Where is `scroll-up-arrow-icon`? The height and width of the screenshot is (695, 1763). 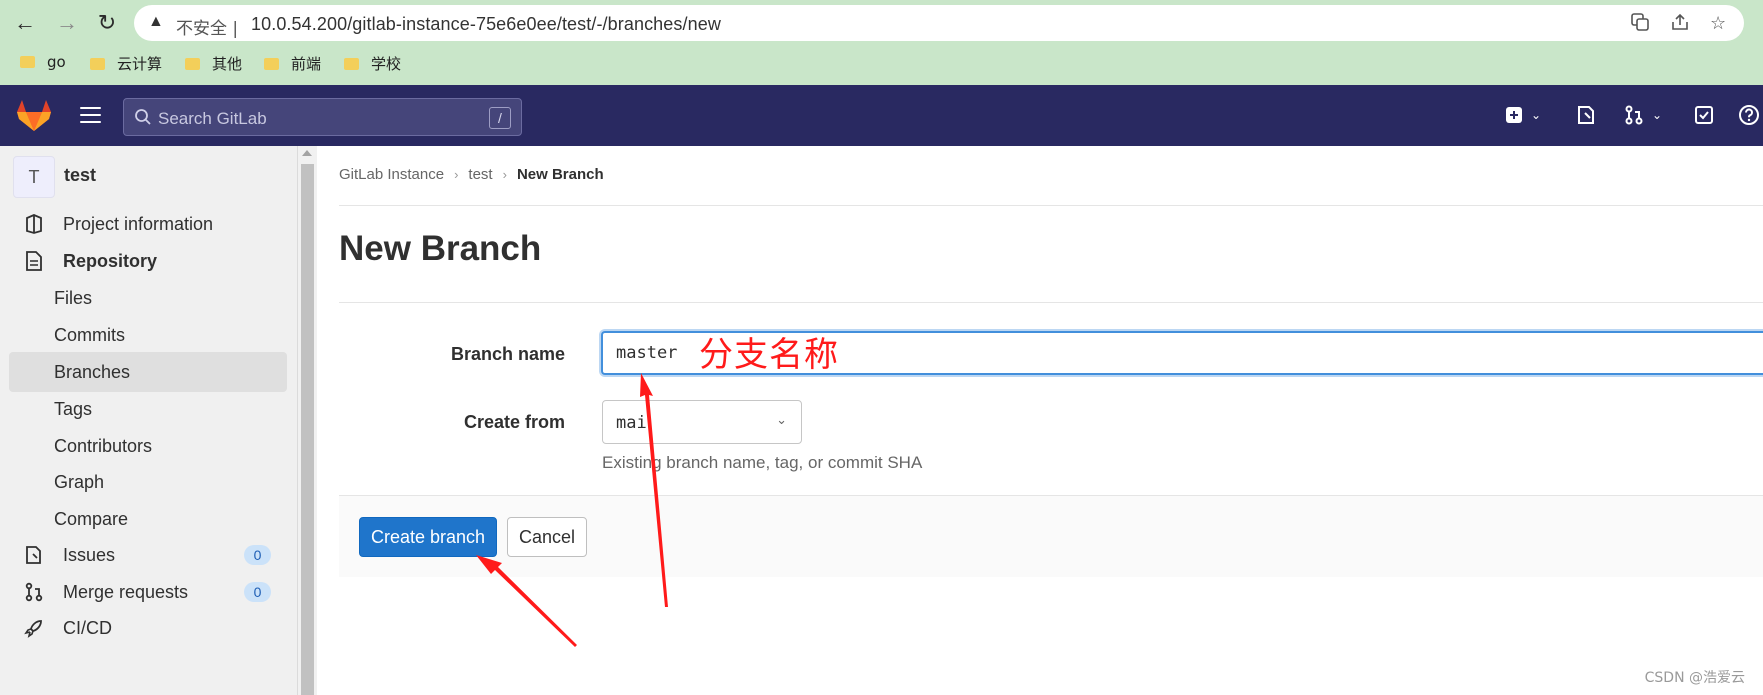 scroll-up-arrow-icon is located at coordinates (307, 153).